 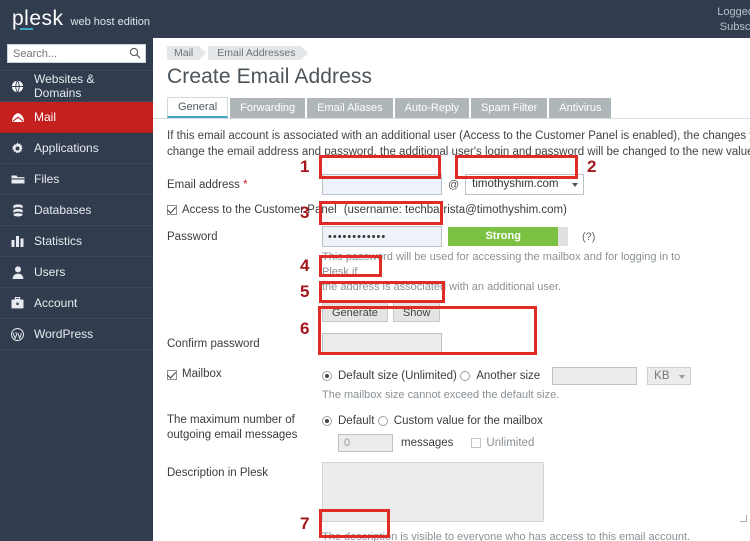 I want to click on sidebar-item-mail: Mail, so click(x=76, y=117).